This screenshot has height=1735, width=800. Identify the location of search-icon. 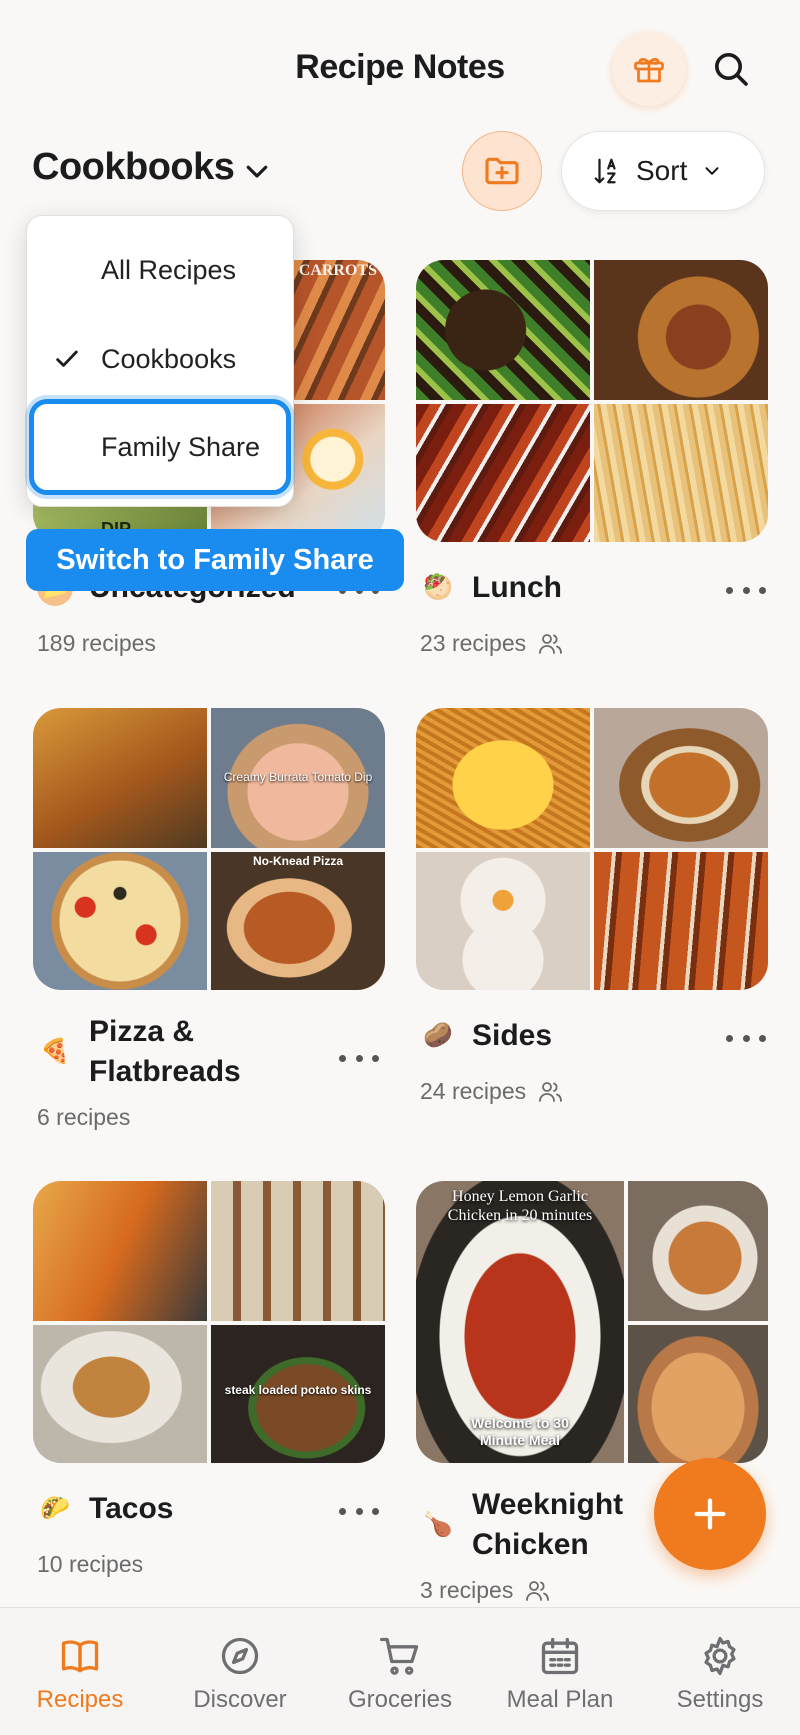
(731, 69).